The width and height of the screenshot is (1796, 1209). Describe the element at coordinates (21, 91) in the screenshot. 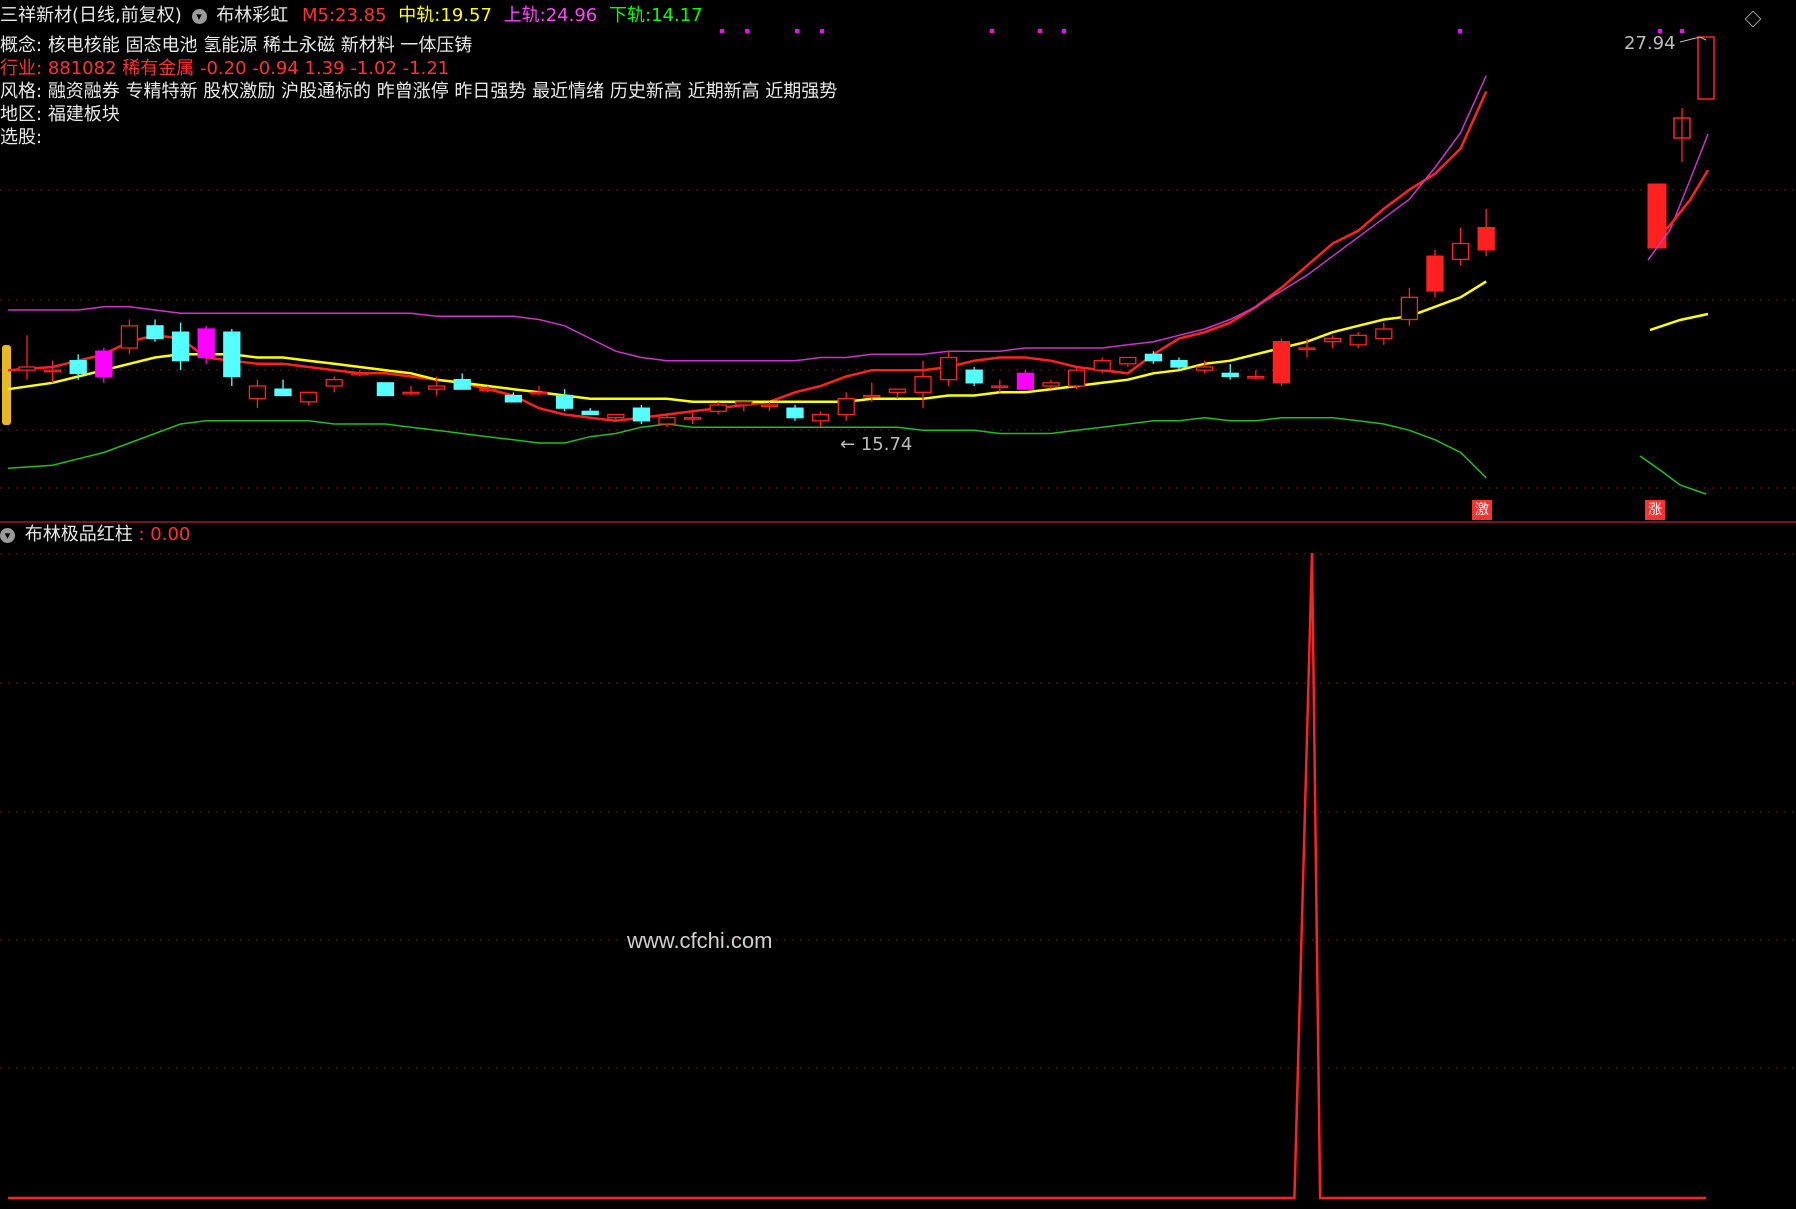

I see `style-label: 风格:` at that location.